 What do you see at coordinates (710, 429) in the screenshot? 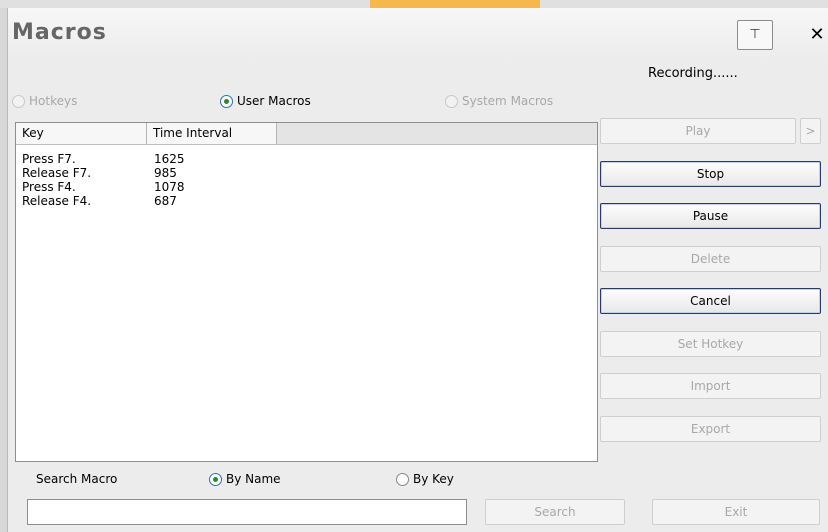
I see `export-button: Export` at bounding box center [710, 429].